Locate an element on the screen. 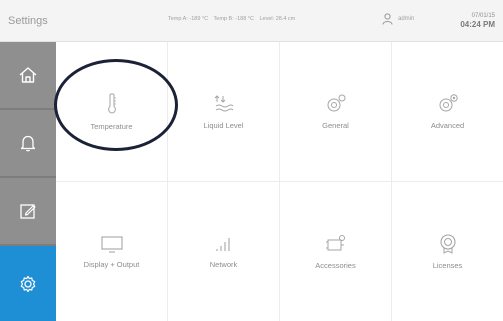 The image size is (503, 321). tile-advanced: Advanced is located at coordinates (447, 112).